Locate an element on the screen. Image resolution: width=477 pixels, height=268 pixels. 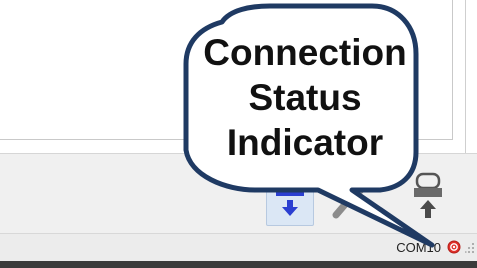
disconnect-button is located at coordinates (350, 196).